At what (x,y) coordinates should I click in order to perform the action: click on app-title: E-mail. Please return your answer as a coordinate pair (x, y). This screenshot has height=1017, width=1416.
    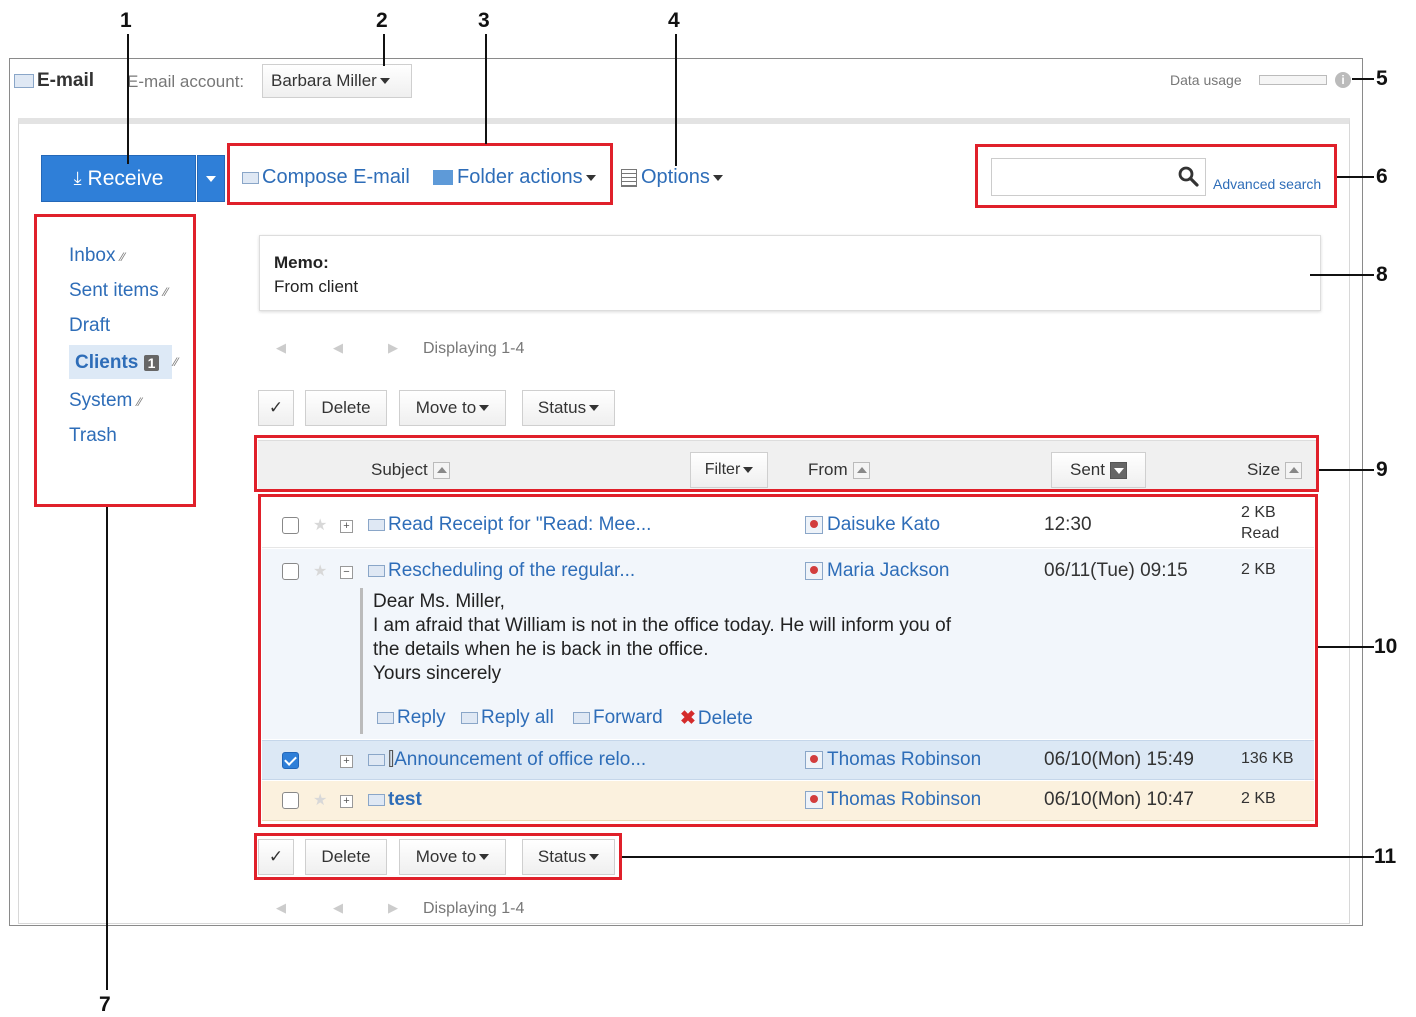
    Looking at the image, I should click on (54, 81).